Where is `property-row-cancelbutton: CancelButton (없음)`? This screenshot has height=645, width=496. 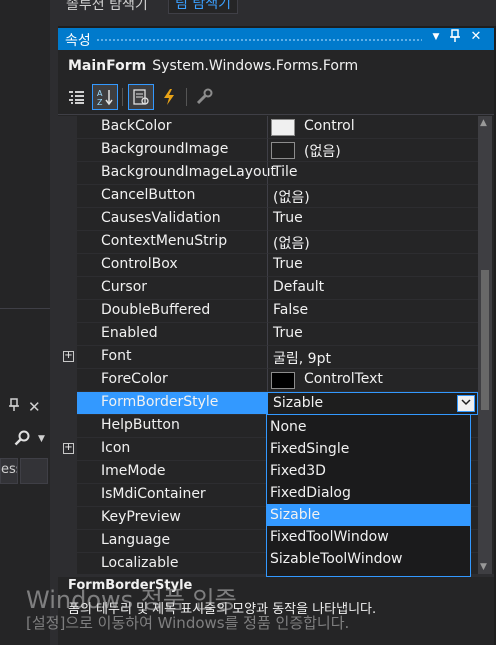 property-row-cancelbutton: CancelButton (없음) is located at coordinates (268, 196).